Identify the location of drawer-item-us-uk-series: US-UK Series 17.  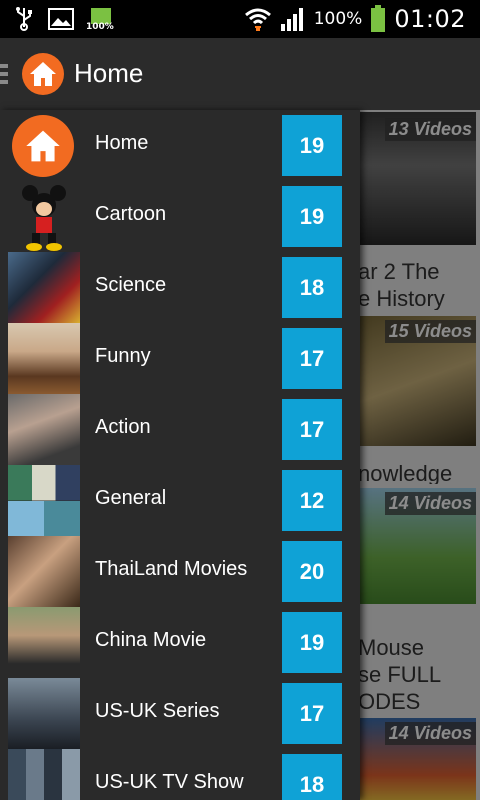
(180, 713).